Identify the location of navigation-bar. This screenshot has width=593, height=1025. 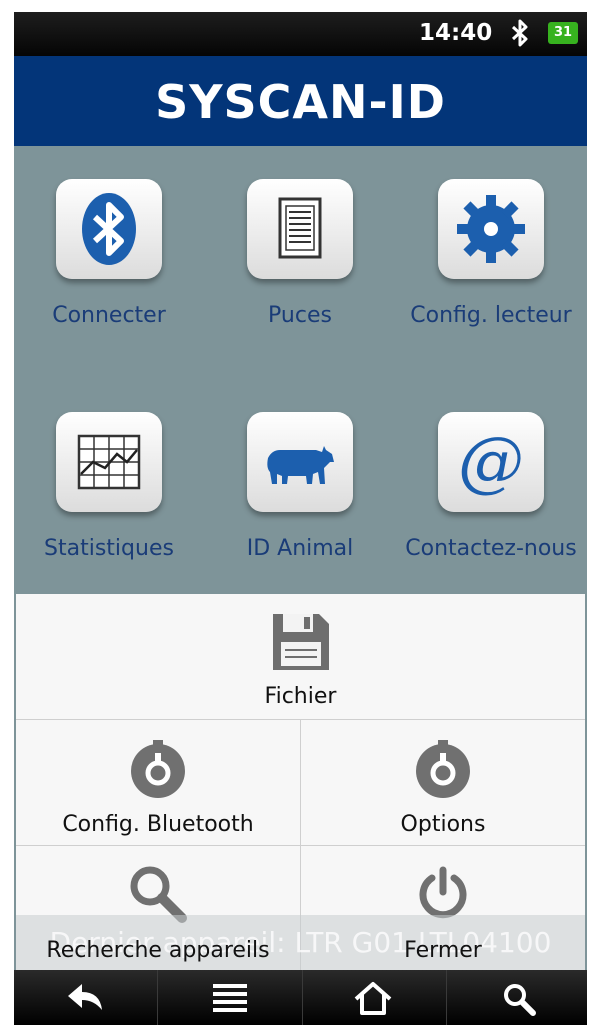
(300, 997).